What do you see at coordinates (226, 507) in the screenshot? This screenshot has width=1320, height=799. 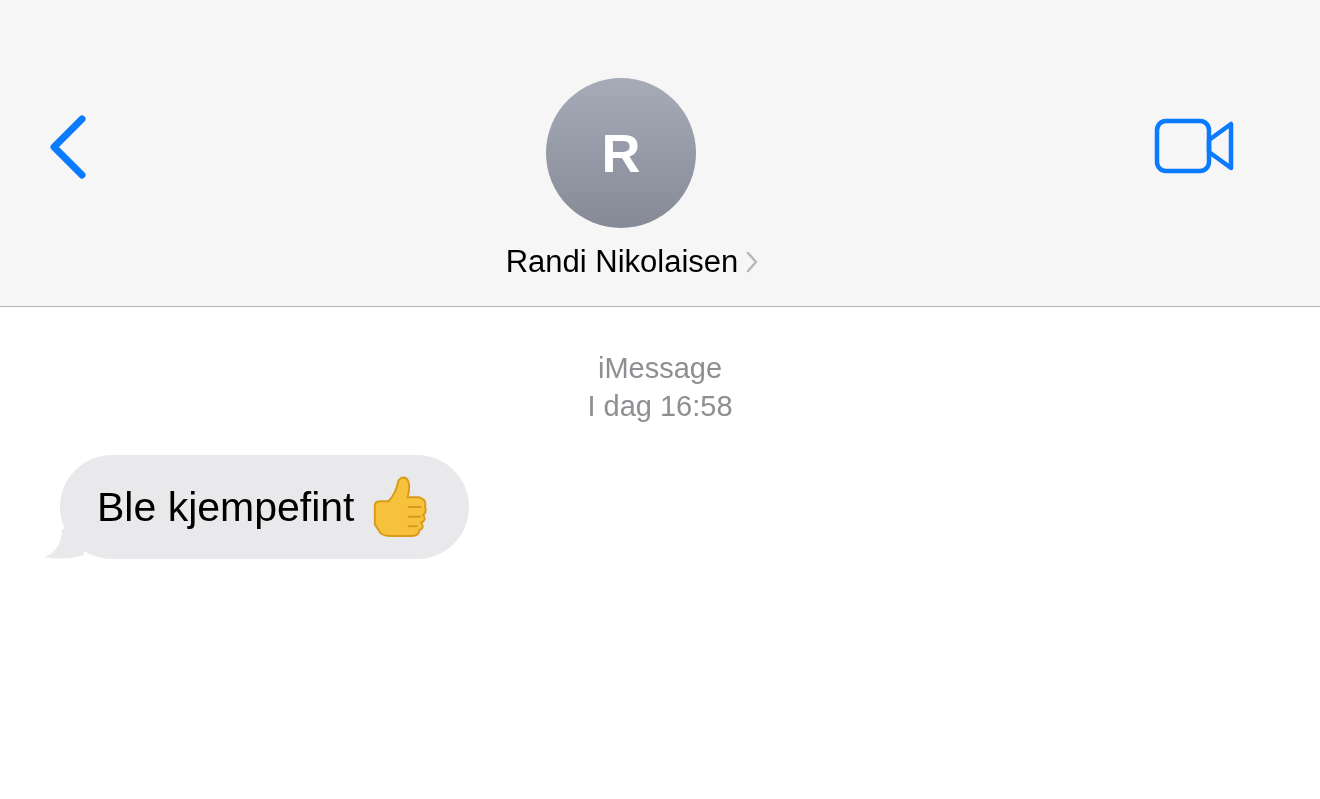 I see `message-text: Ble kjempefint` at bounding box center [226, 507].